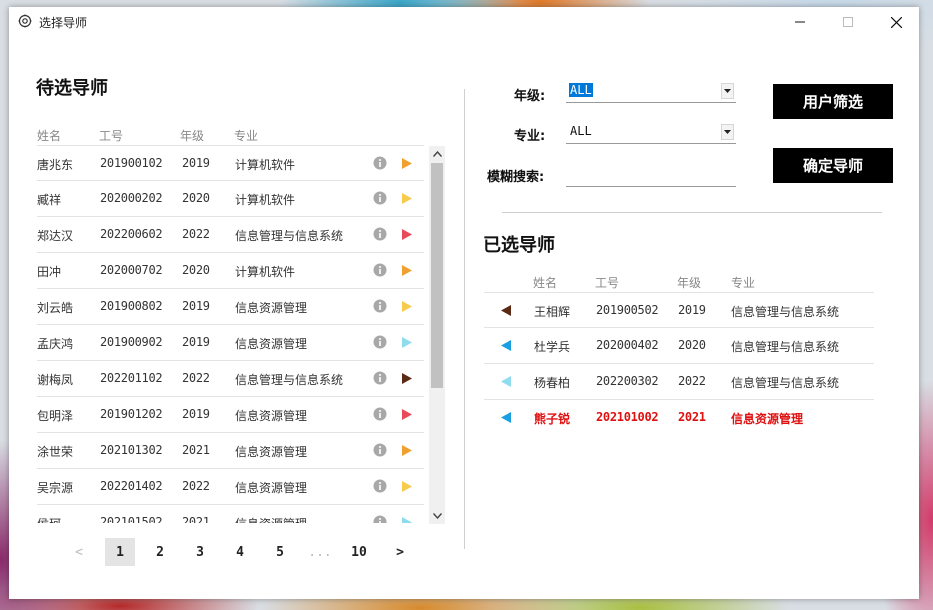  Describe the element at coordinates (230, 307) in the screenshot. I see `table-row: 刘云皓 201900802 2019 信息资源管理` at that location.